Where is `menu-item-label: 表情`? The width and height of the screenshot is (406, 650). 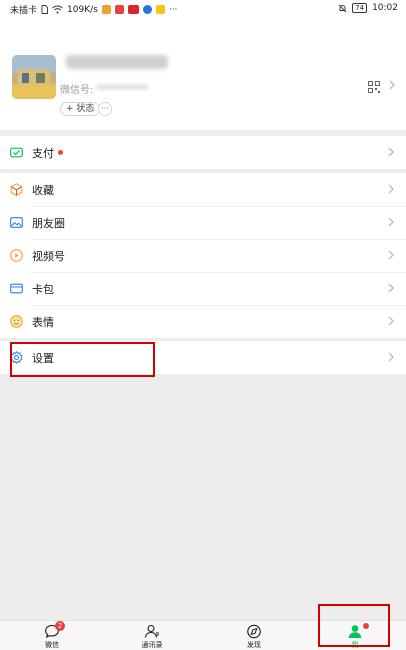 menu-item-label: 表情 is located at coordinates (43, 322).